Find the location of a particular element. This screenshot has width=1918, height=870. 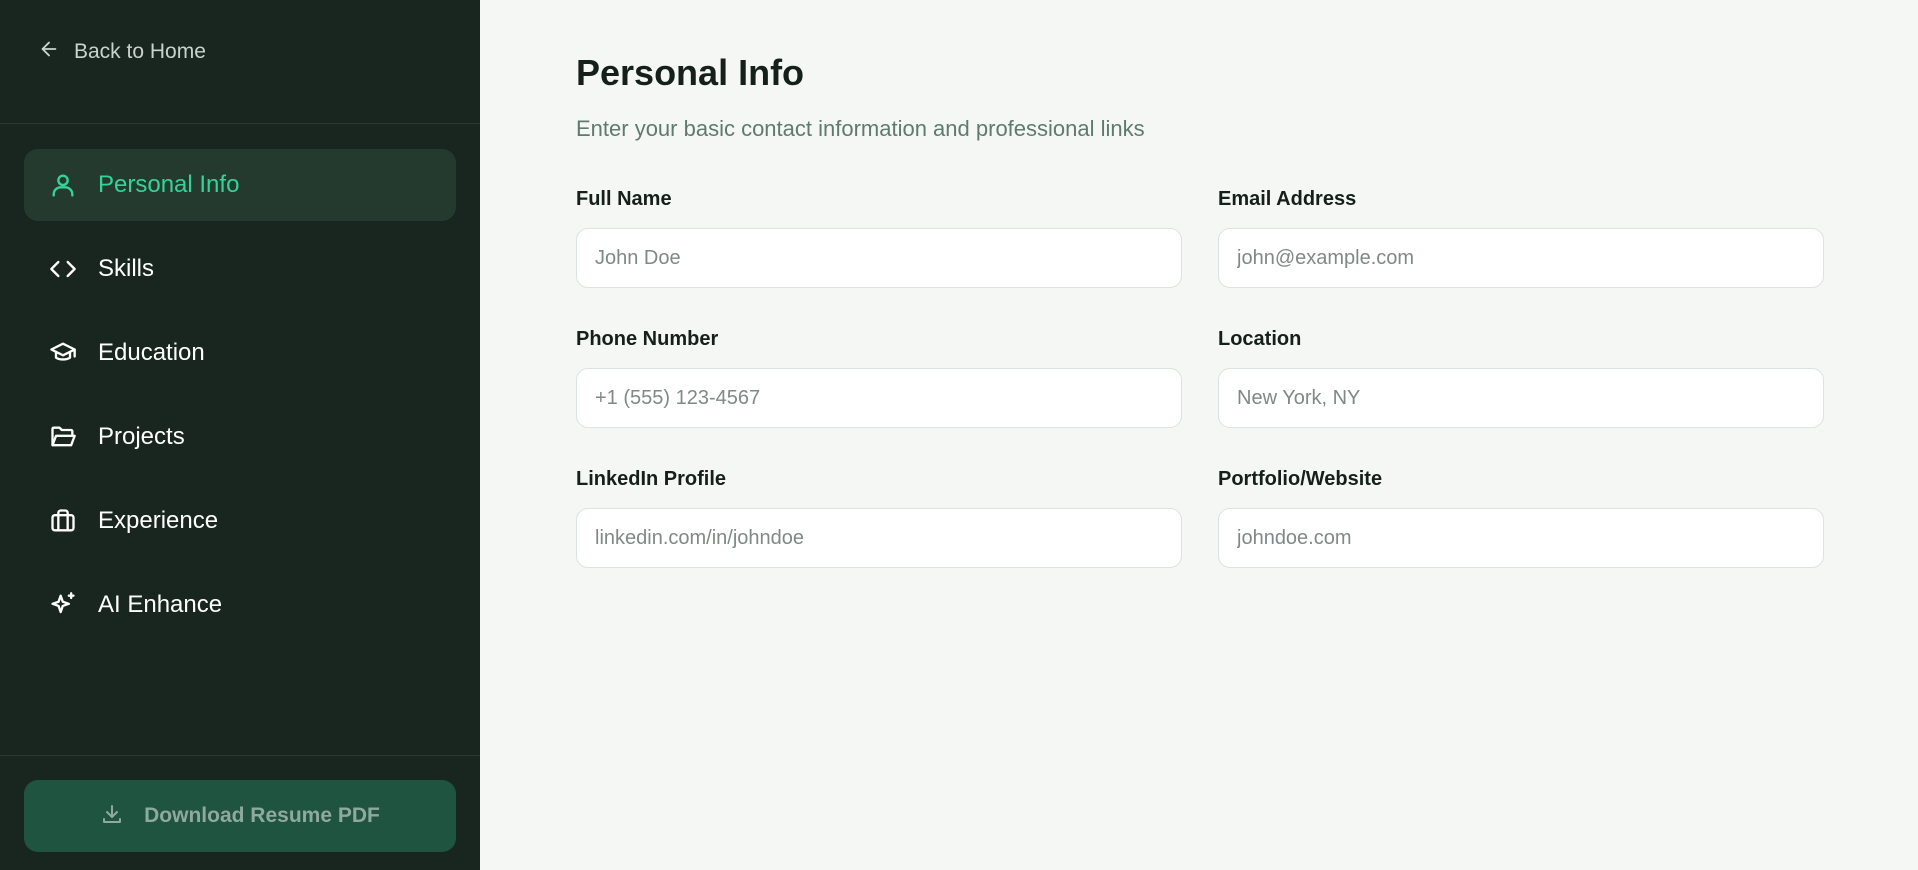

sidebar-item-ai-enhance: AI Enhance is located at coordinates (240, 605).